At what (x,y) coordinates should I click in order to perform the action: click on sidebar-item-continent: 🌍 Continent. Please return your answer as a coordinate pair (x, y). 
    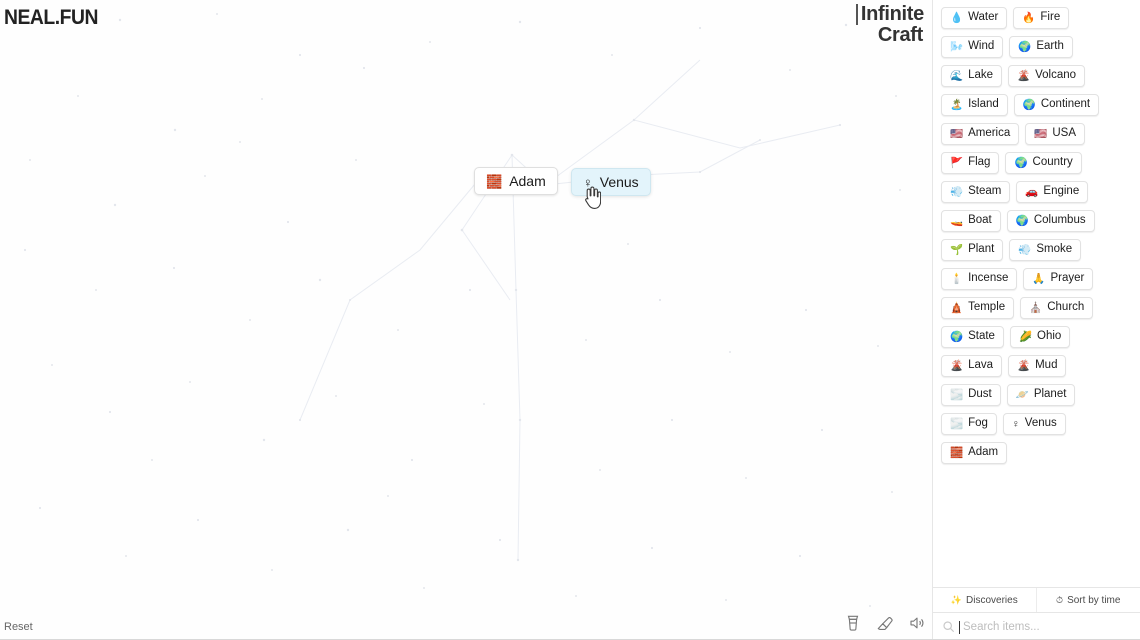
    Looking at the image, I should click on (1056, 105).